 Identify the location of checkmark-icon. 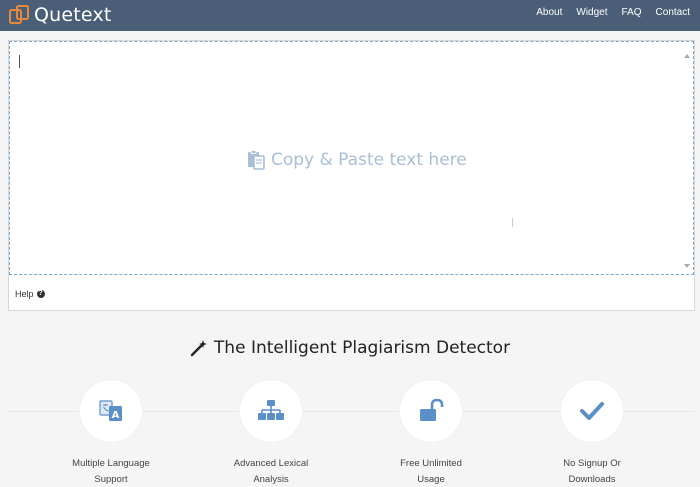
(592, 411).